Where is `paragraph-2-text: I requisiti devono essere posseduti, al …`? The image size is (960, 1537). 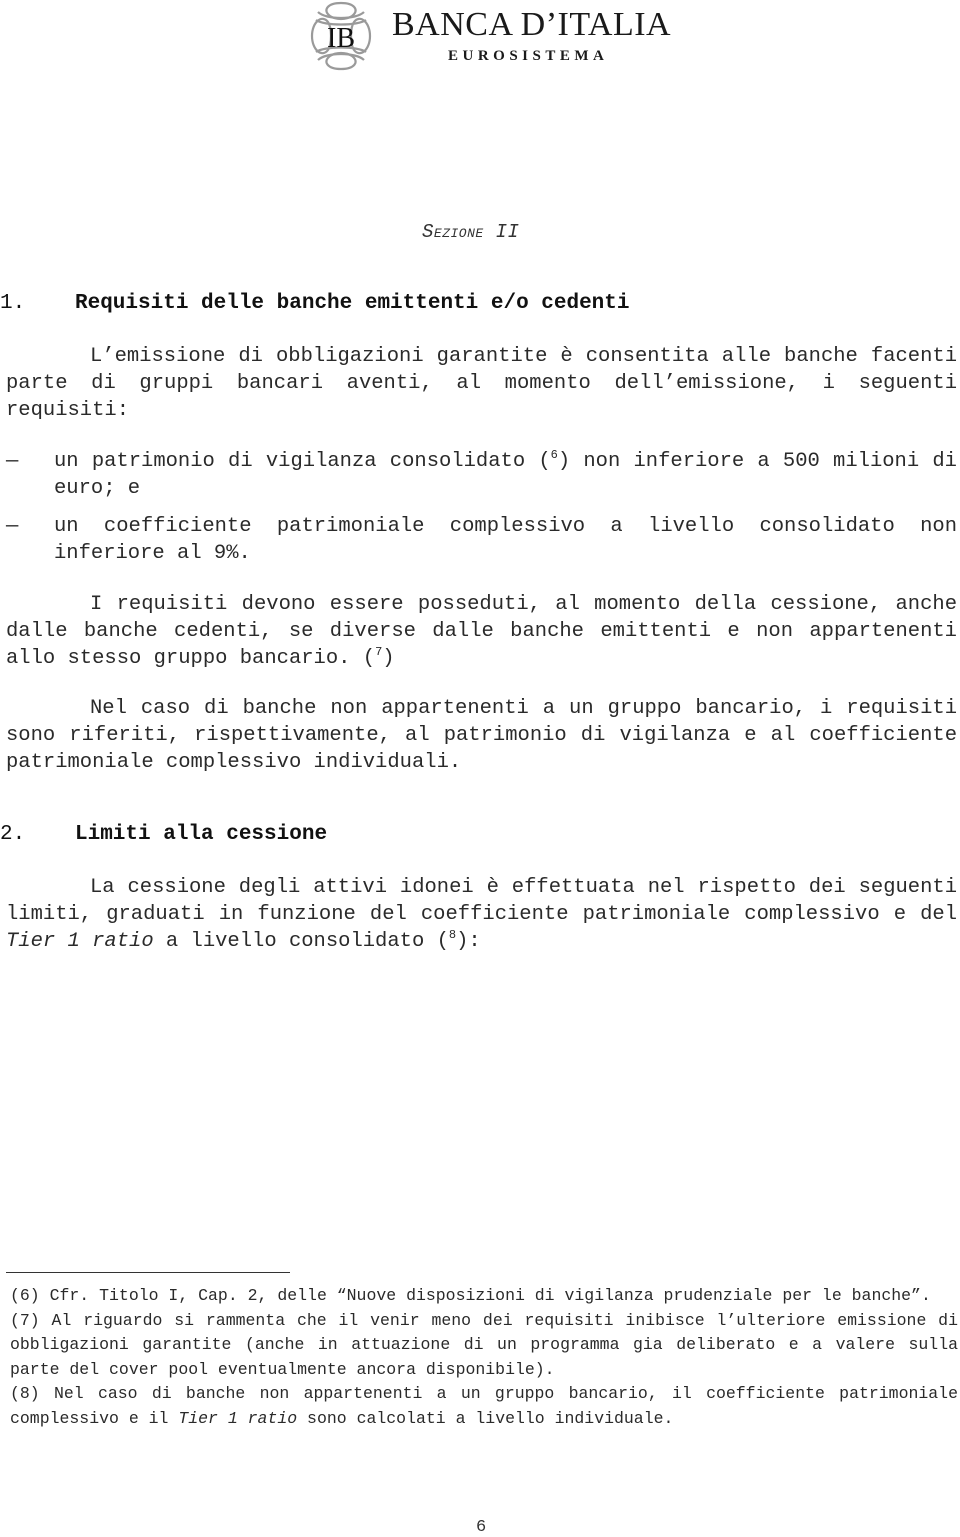
paragraph-2-text: I requisiti devono essere posseduti, al … is located at coordinates (481, 631).